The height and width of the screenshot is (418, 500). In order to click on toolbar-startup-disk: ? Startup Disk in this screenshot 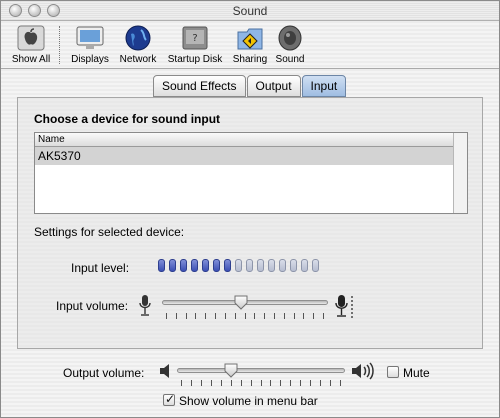, I will do `click(195, 44)`.